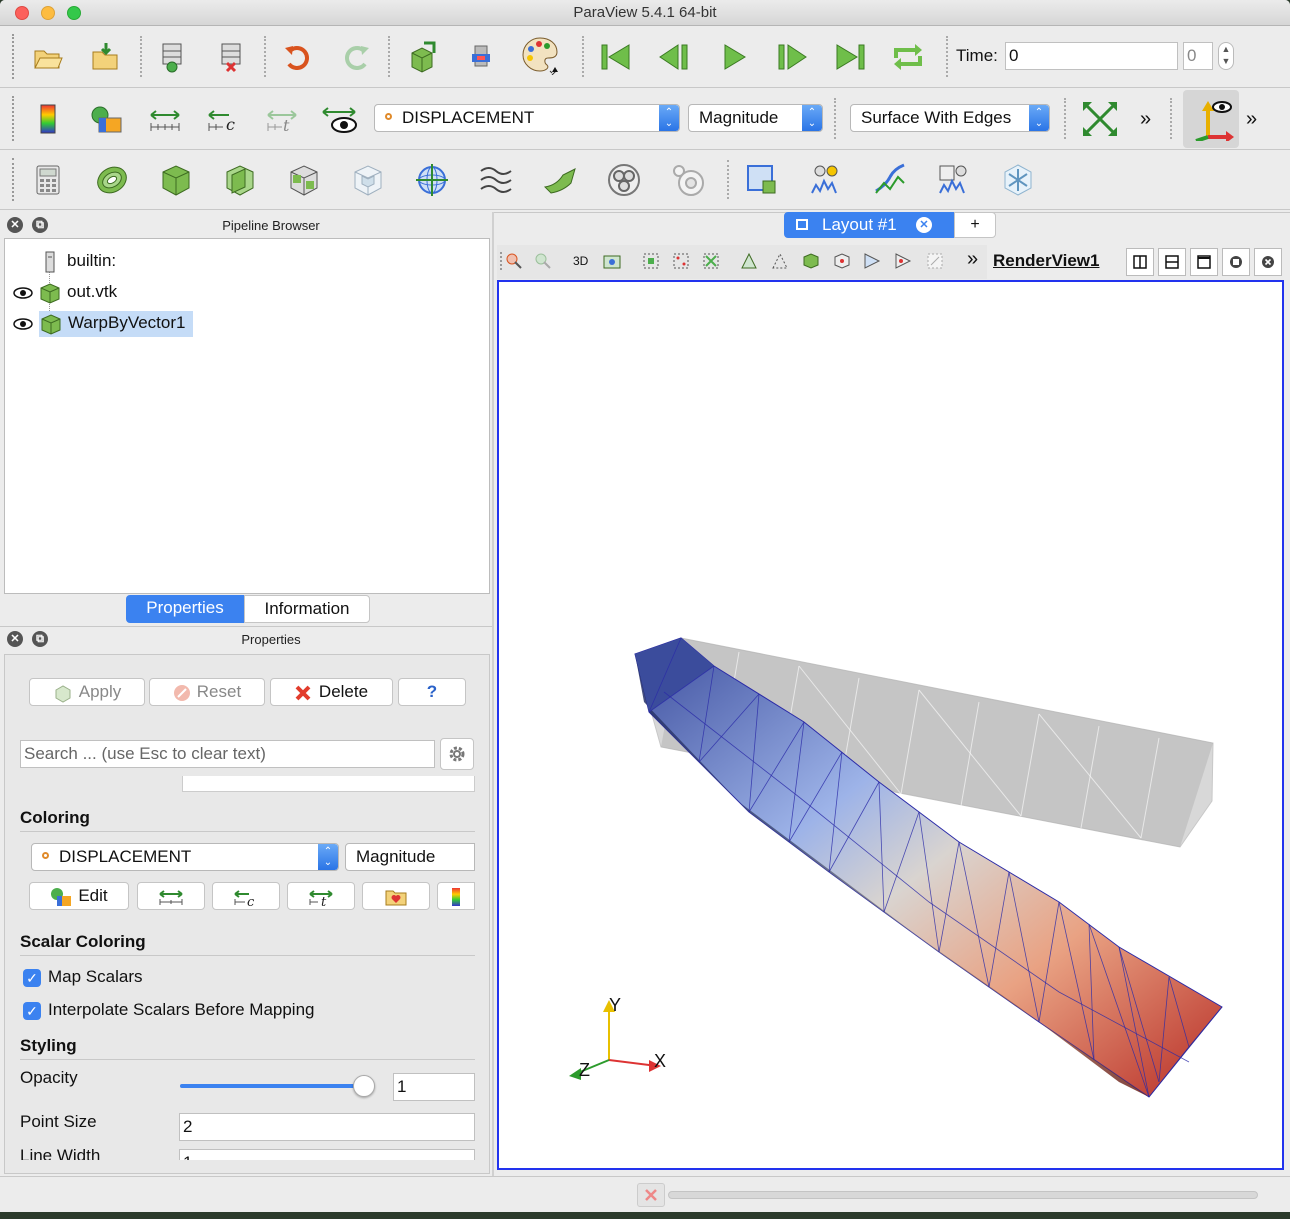 The image size is (1290, 1219). Describe the element at coordinates (514, 261) in the screenshot. I see `camera-undo-icon` at that location.